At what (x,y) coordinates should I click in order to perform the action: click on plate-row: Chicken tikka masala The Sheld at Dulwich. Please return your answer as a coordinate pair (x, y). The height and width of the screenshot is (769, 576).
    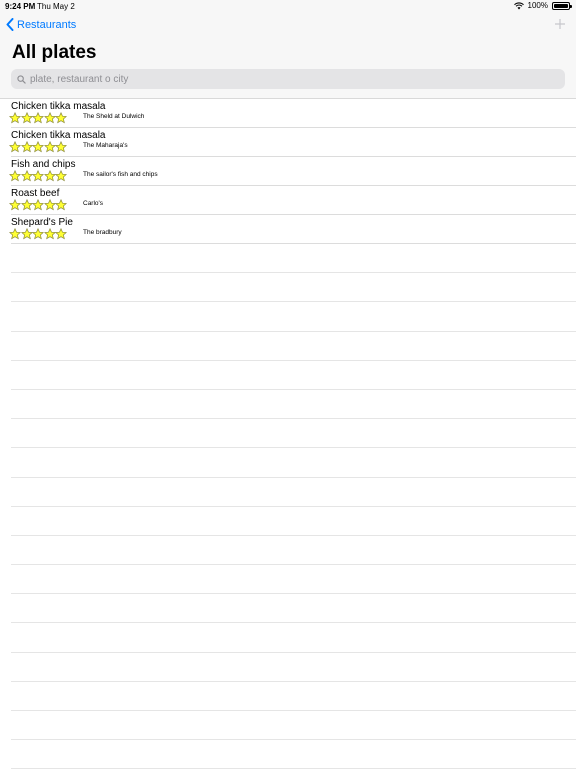
    Looking at the image, I should click on (292, 113).